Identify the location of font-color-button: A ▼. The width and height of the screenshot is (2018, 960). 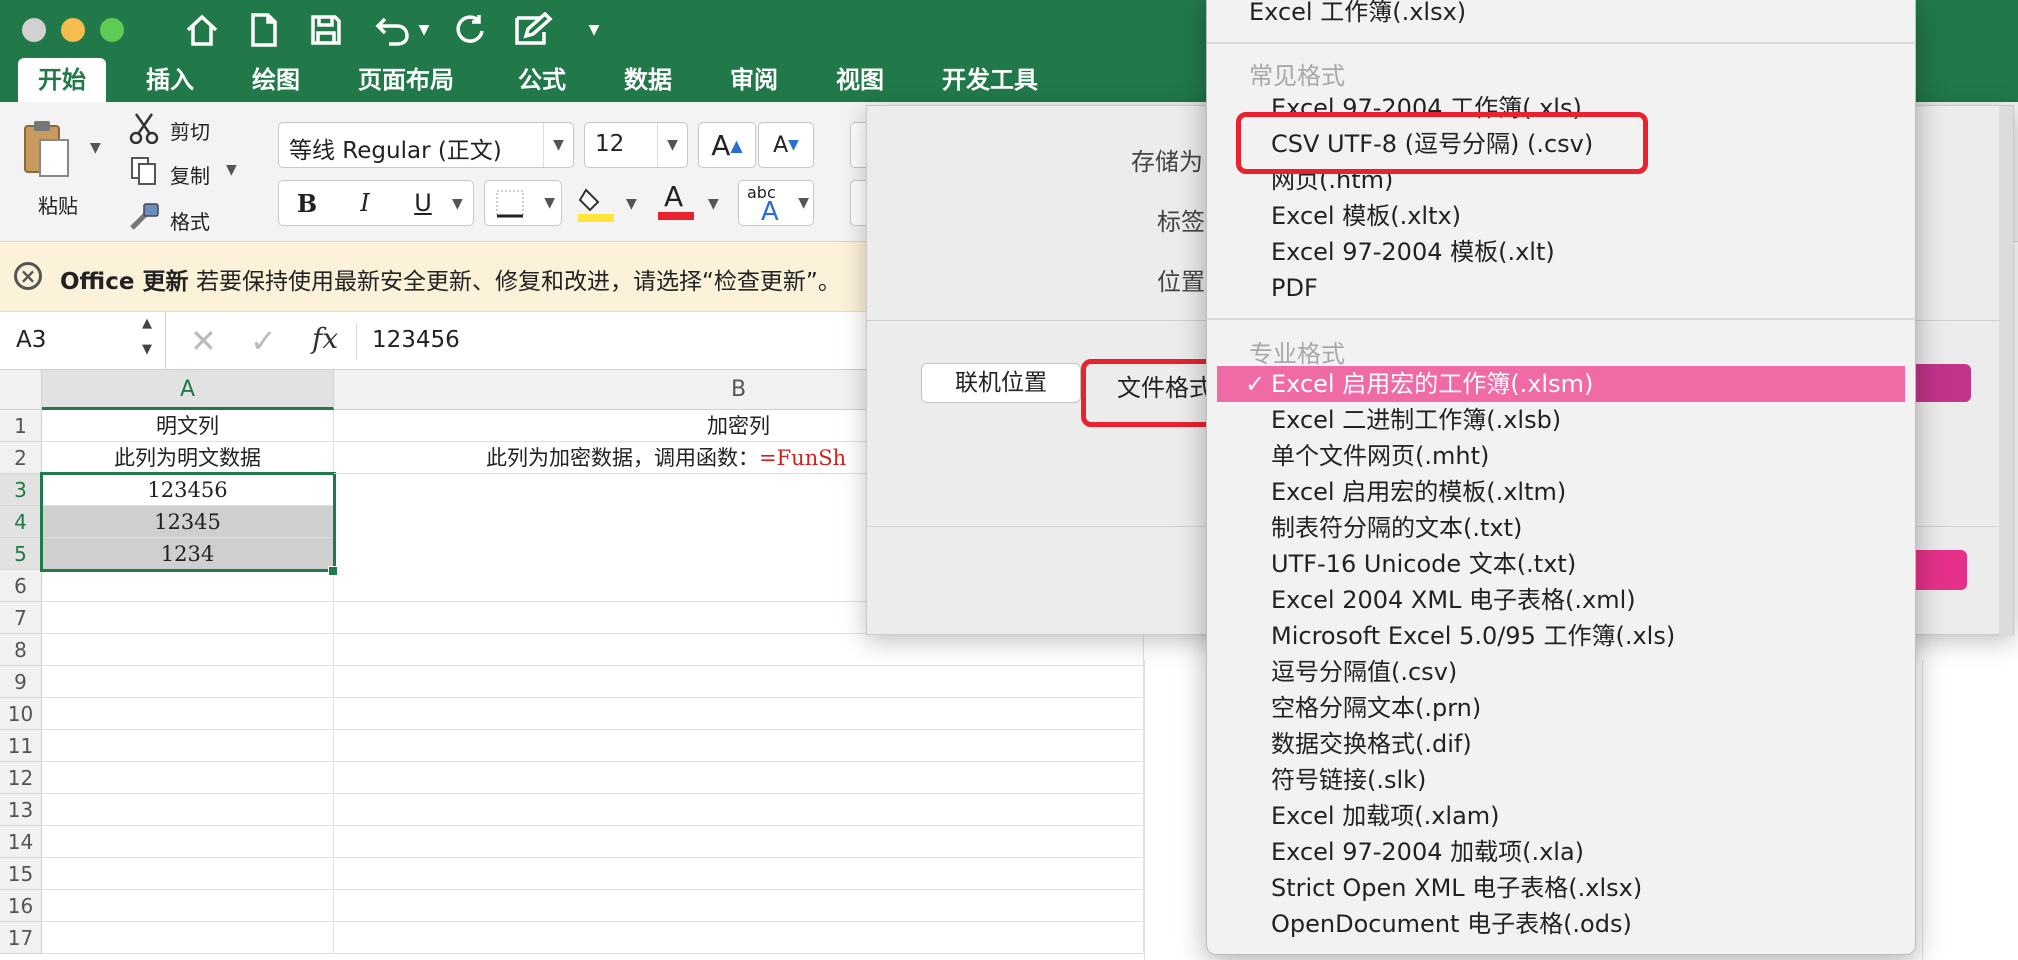
(690, 203).